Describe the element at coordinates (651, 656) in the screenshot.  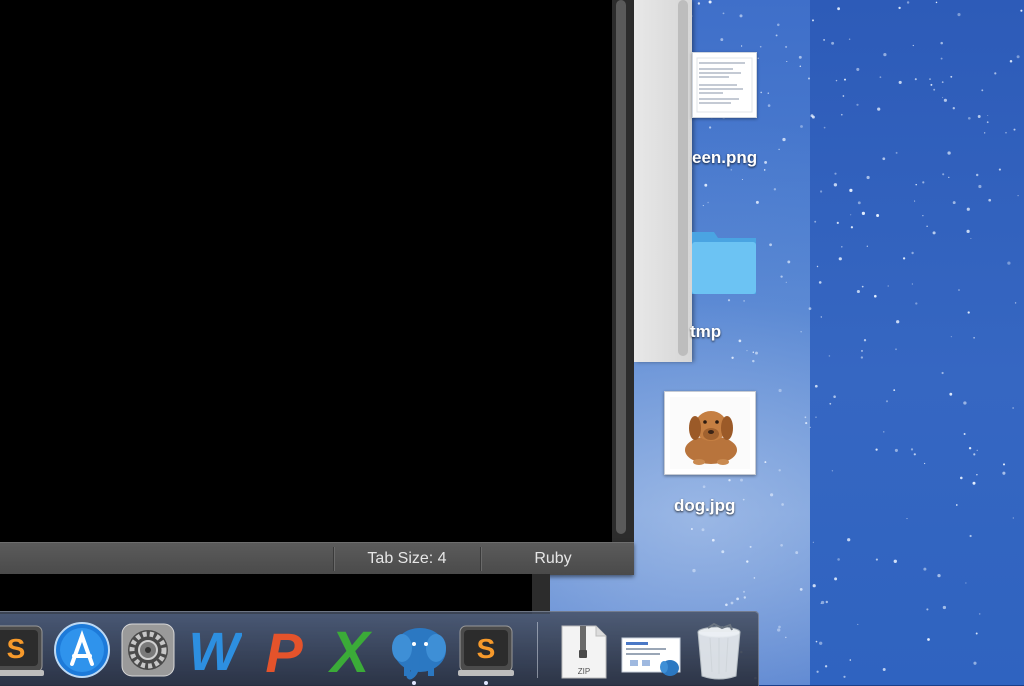
I see `document-stack-icon` at that location.